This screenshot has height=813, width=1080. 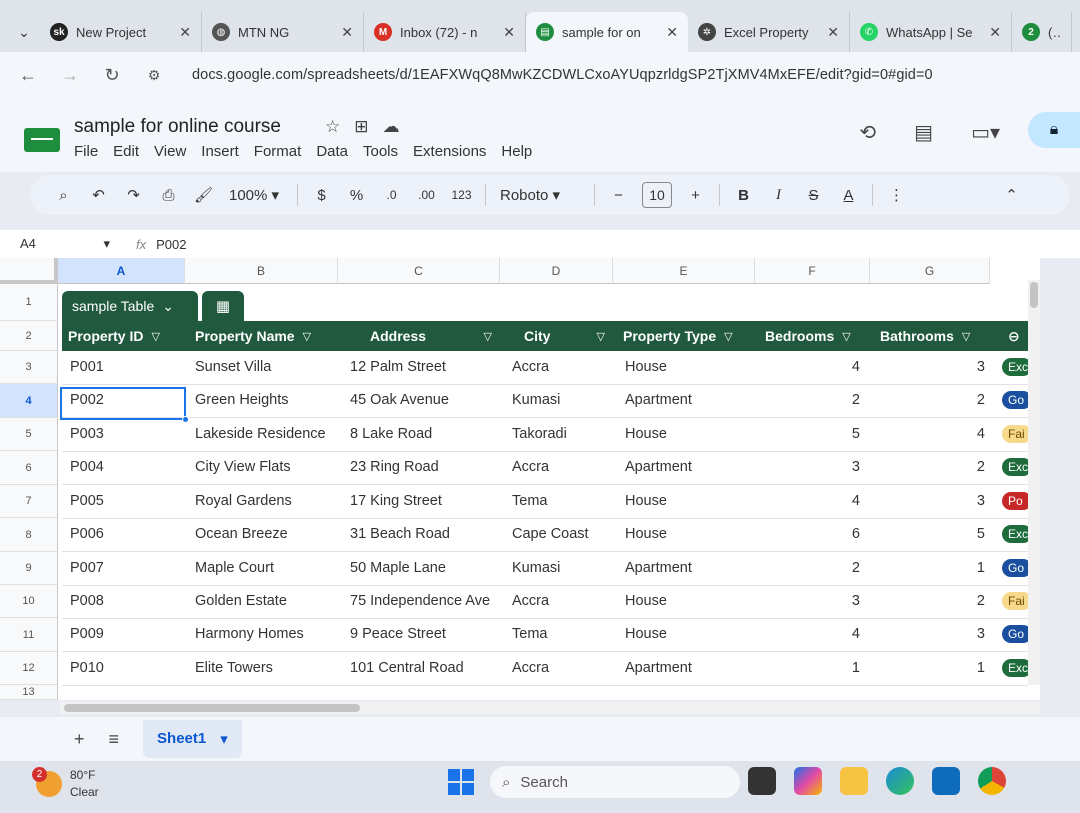 What do you see at coordinates (129, 501) in the screenshot?
I see `table-cell: P005` at bounding box center [129, 501].